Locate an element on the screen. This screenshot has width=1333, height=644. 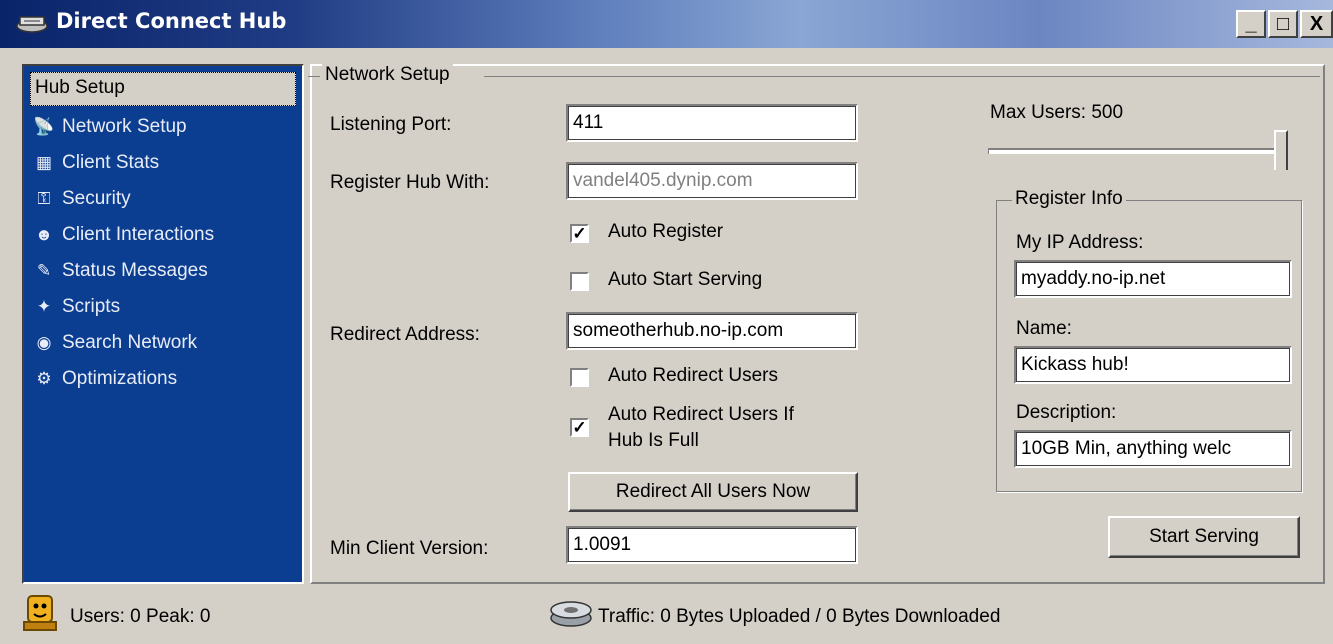
max-users-slider-track is located at coordinates (1138, 151).